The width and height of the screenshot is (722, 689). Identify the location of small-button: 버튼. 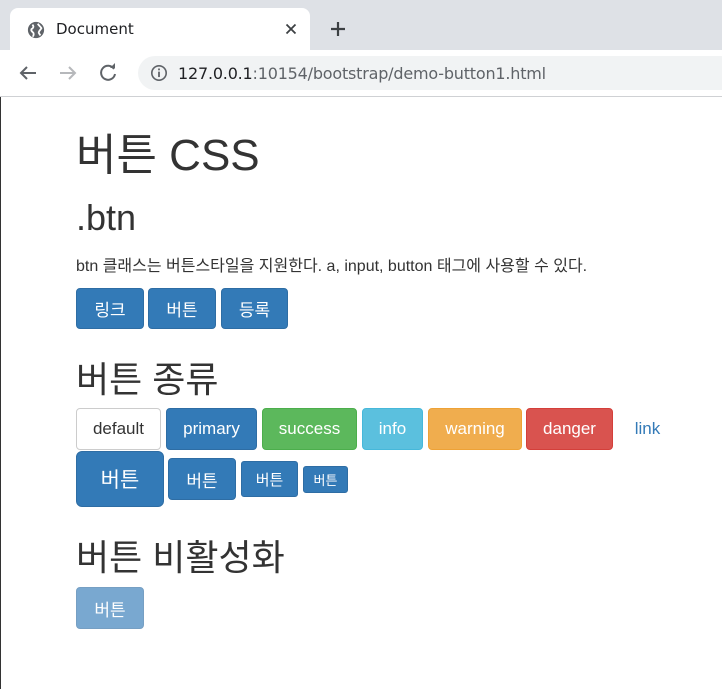
(269, 479).